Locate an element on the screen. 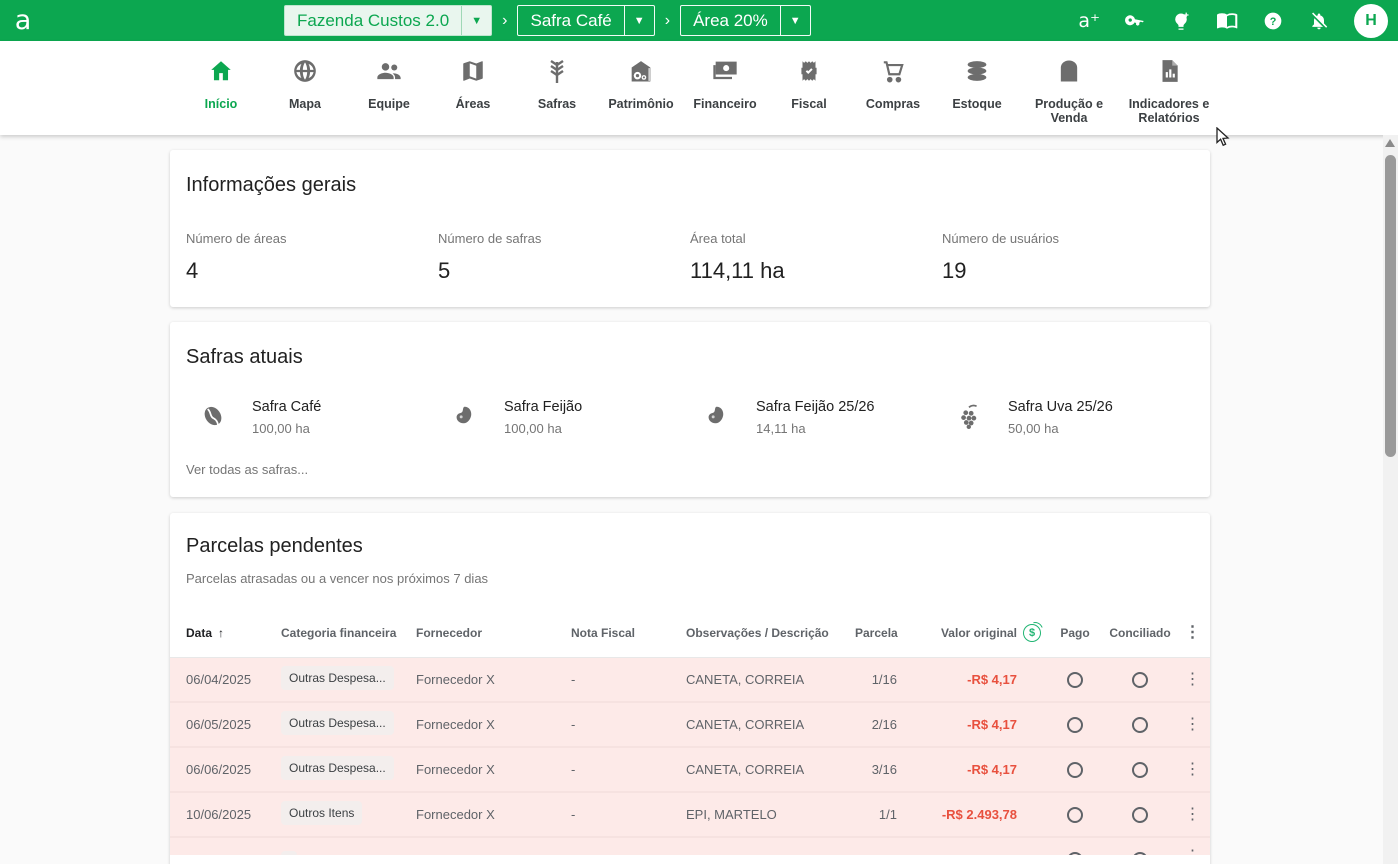 This screenshot has width=1398, height=864. column-header-nota-fiscal: Nota Fiscal is located at coordinates (612, 633).